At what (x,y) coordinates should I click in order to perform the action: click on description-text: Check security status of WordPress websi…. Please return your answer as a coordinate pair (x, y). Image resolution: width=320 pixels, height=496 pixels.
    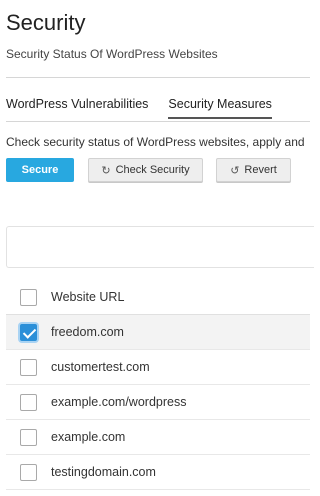
    Looking at the image, I should click on (155, 142).